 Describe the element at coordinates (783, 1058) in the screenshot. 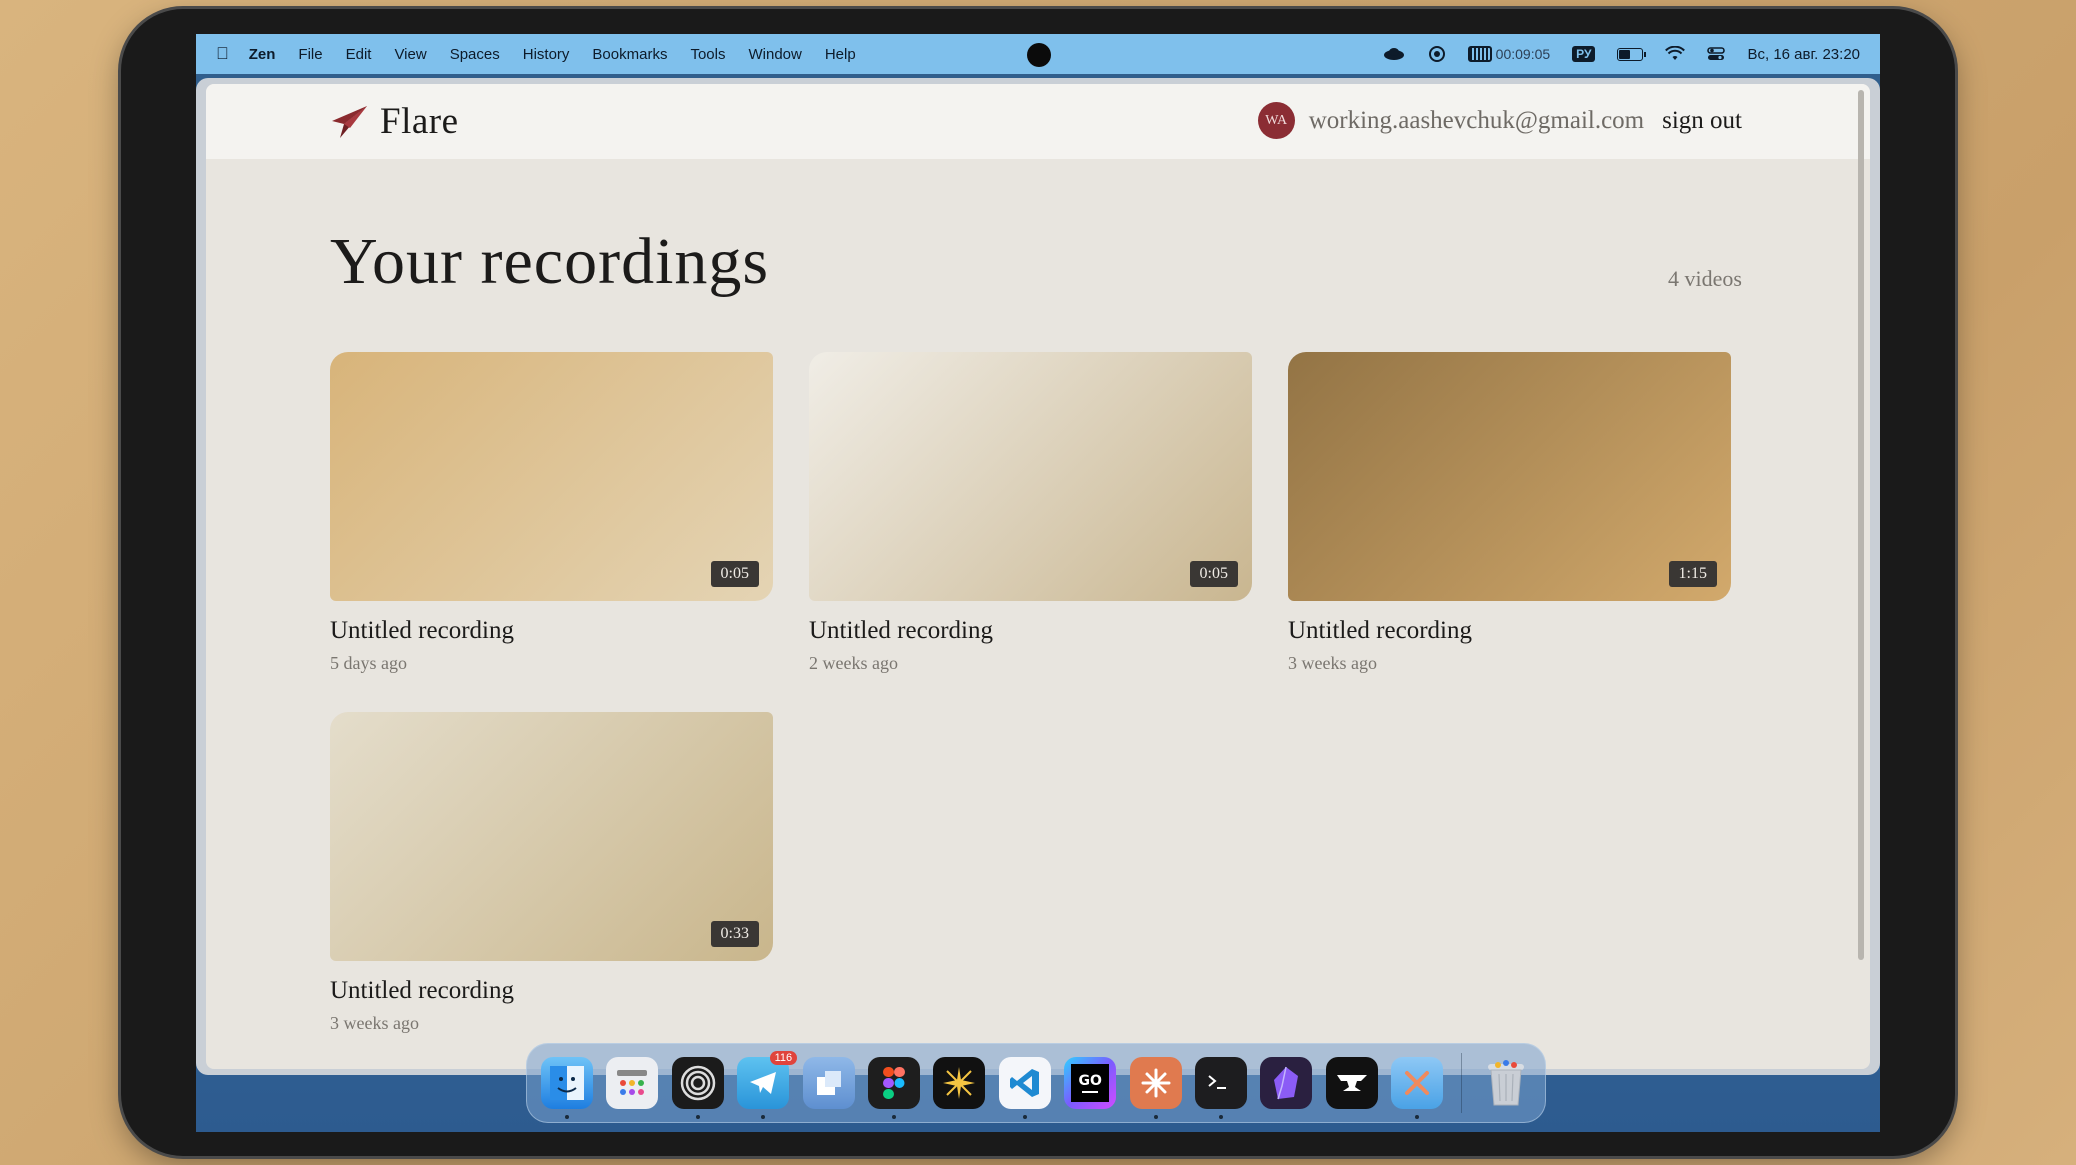

I see `notification-badge: 116` at that location.